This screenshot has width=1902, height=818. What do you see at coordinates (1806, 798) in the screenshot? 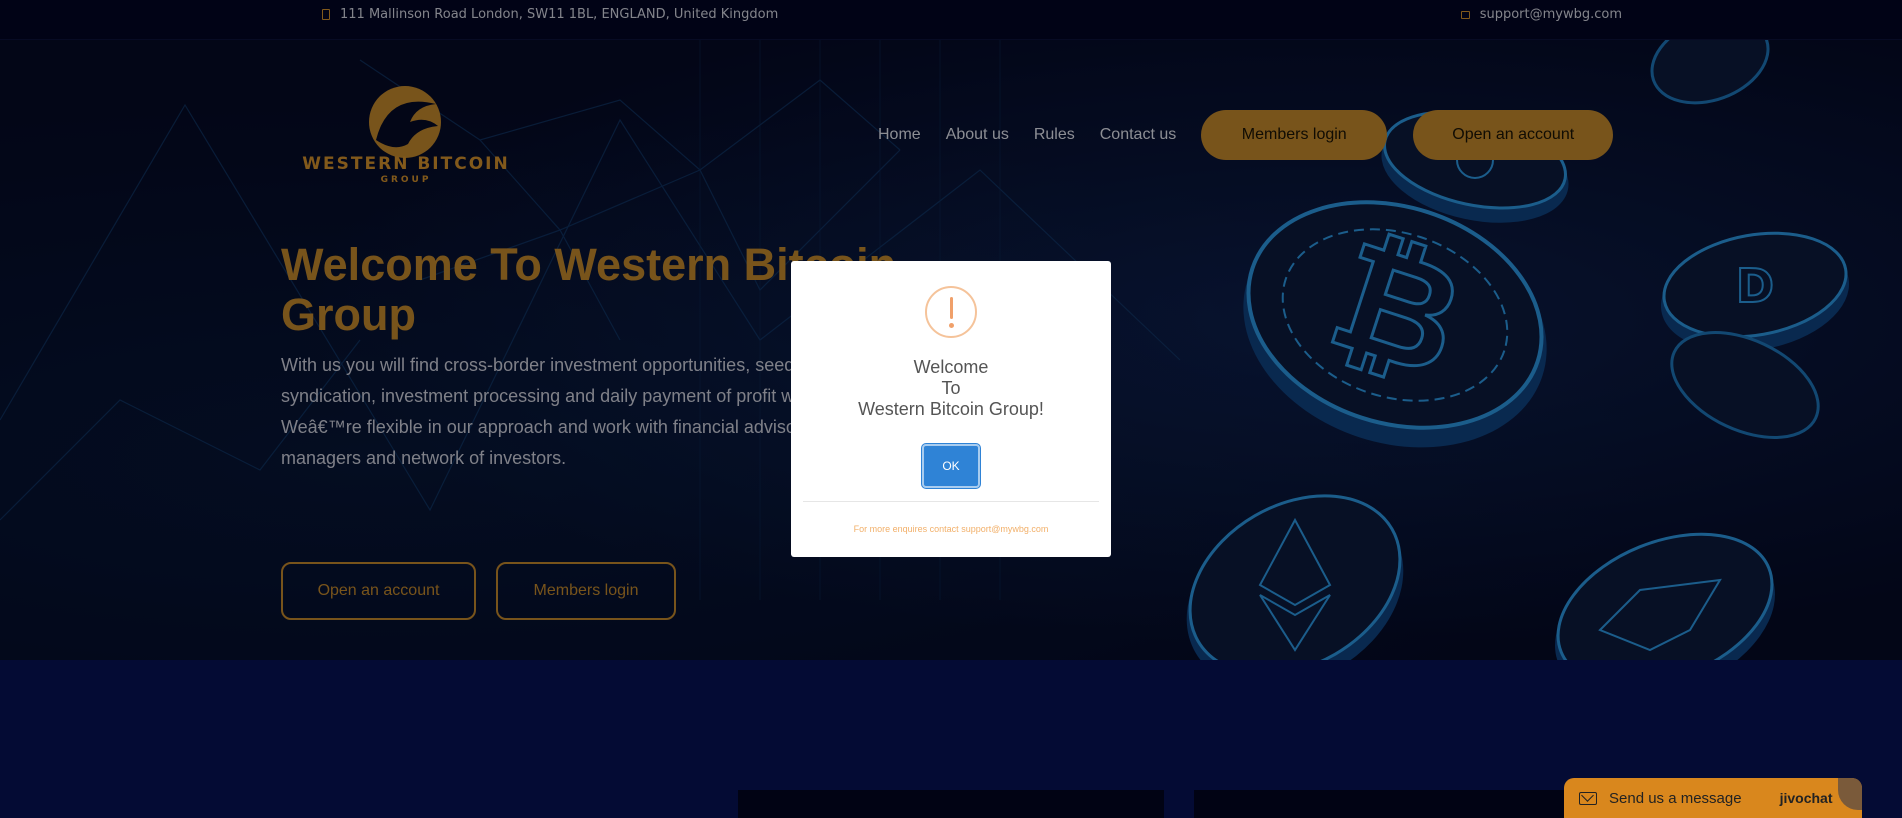
I see `chat-brand: jivochat` at bounding box center [1806, 798].